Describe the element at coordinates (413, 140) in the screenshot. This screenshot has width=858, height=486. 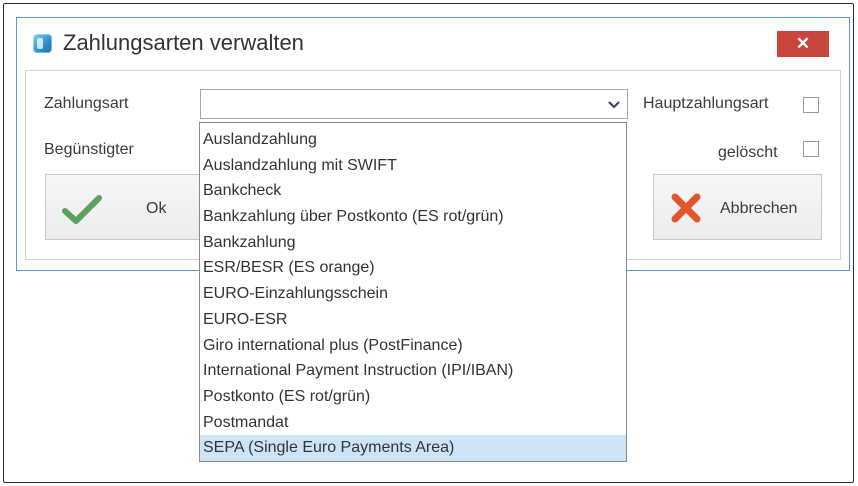
I see `dropdown-item: Auslandzahlung` at that location.